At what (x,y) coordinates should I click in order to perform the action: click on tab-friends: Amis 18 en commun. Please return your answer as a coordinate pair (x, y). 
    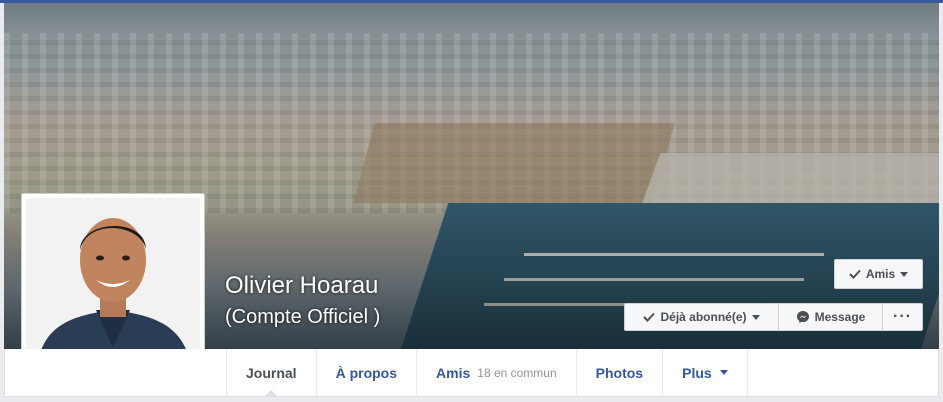
    Looking at the image, I should click on (496, 372).